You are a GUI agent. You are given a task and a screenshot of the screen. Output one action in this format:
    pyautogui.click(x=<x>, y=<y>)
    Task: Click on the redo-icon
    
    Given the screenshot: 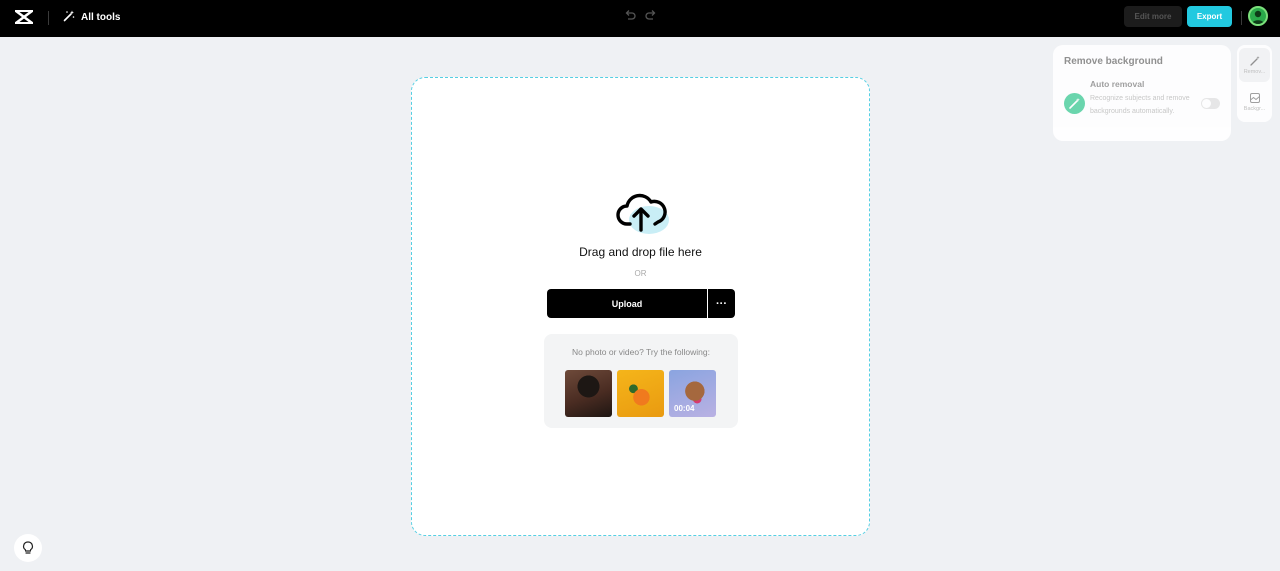 What is the action you would take?
    pyautogui.click(x=651, y=15)
    